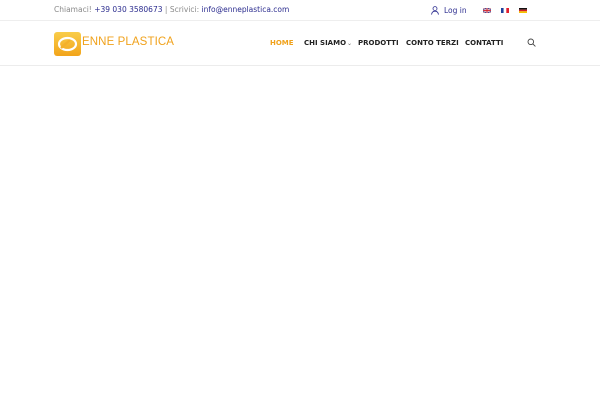  Describe the element at coordinates (128, 9) in the screenshot. I see `phone-link: +39 030 3580673` at that location.